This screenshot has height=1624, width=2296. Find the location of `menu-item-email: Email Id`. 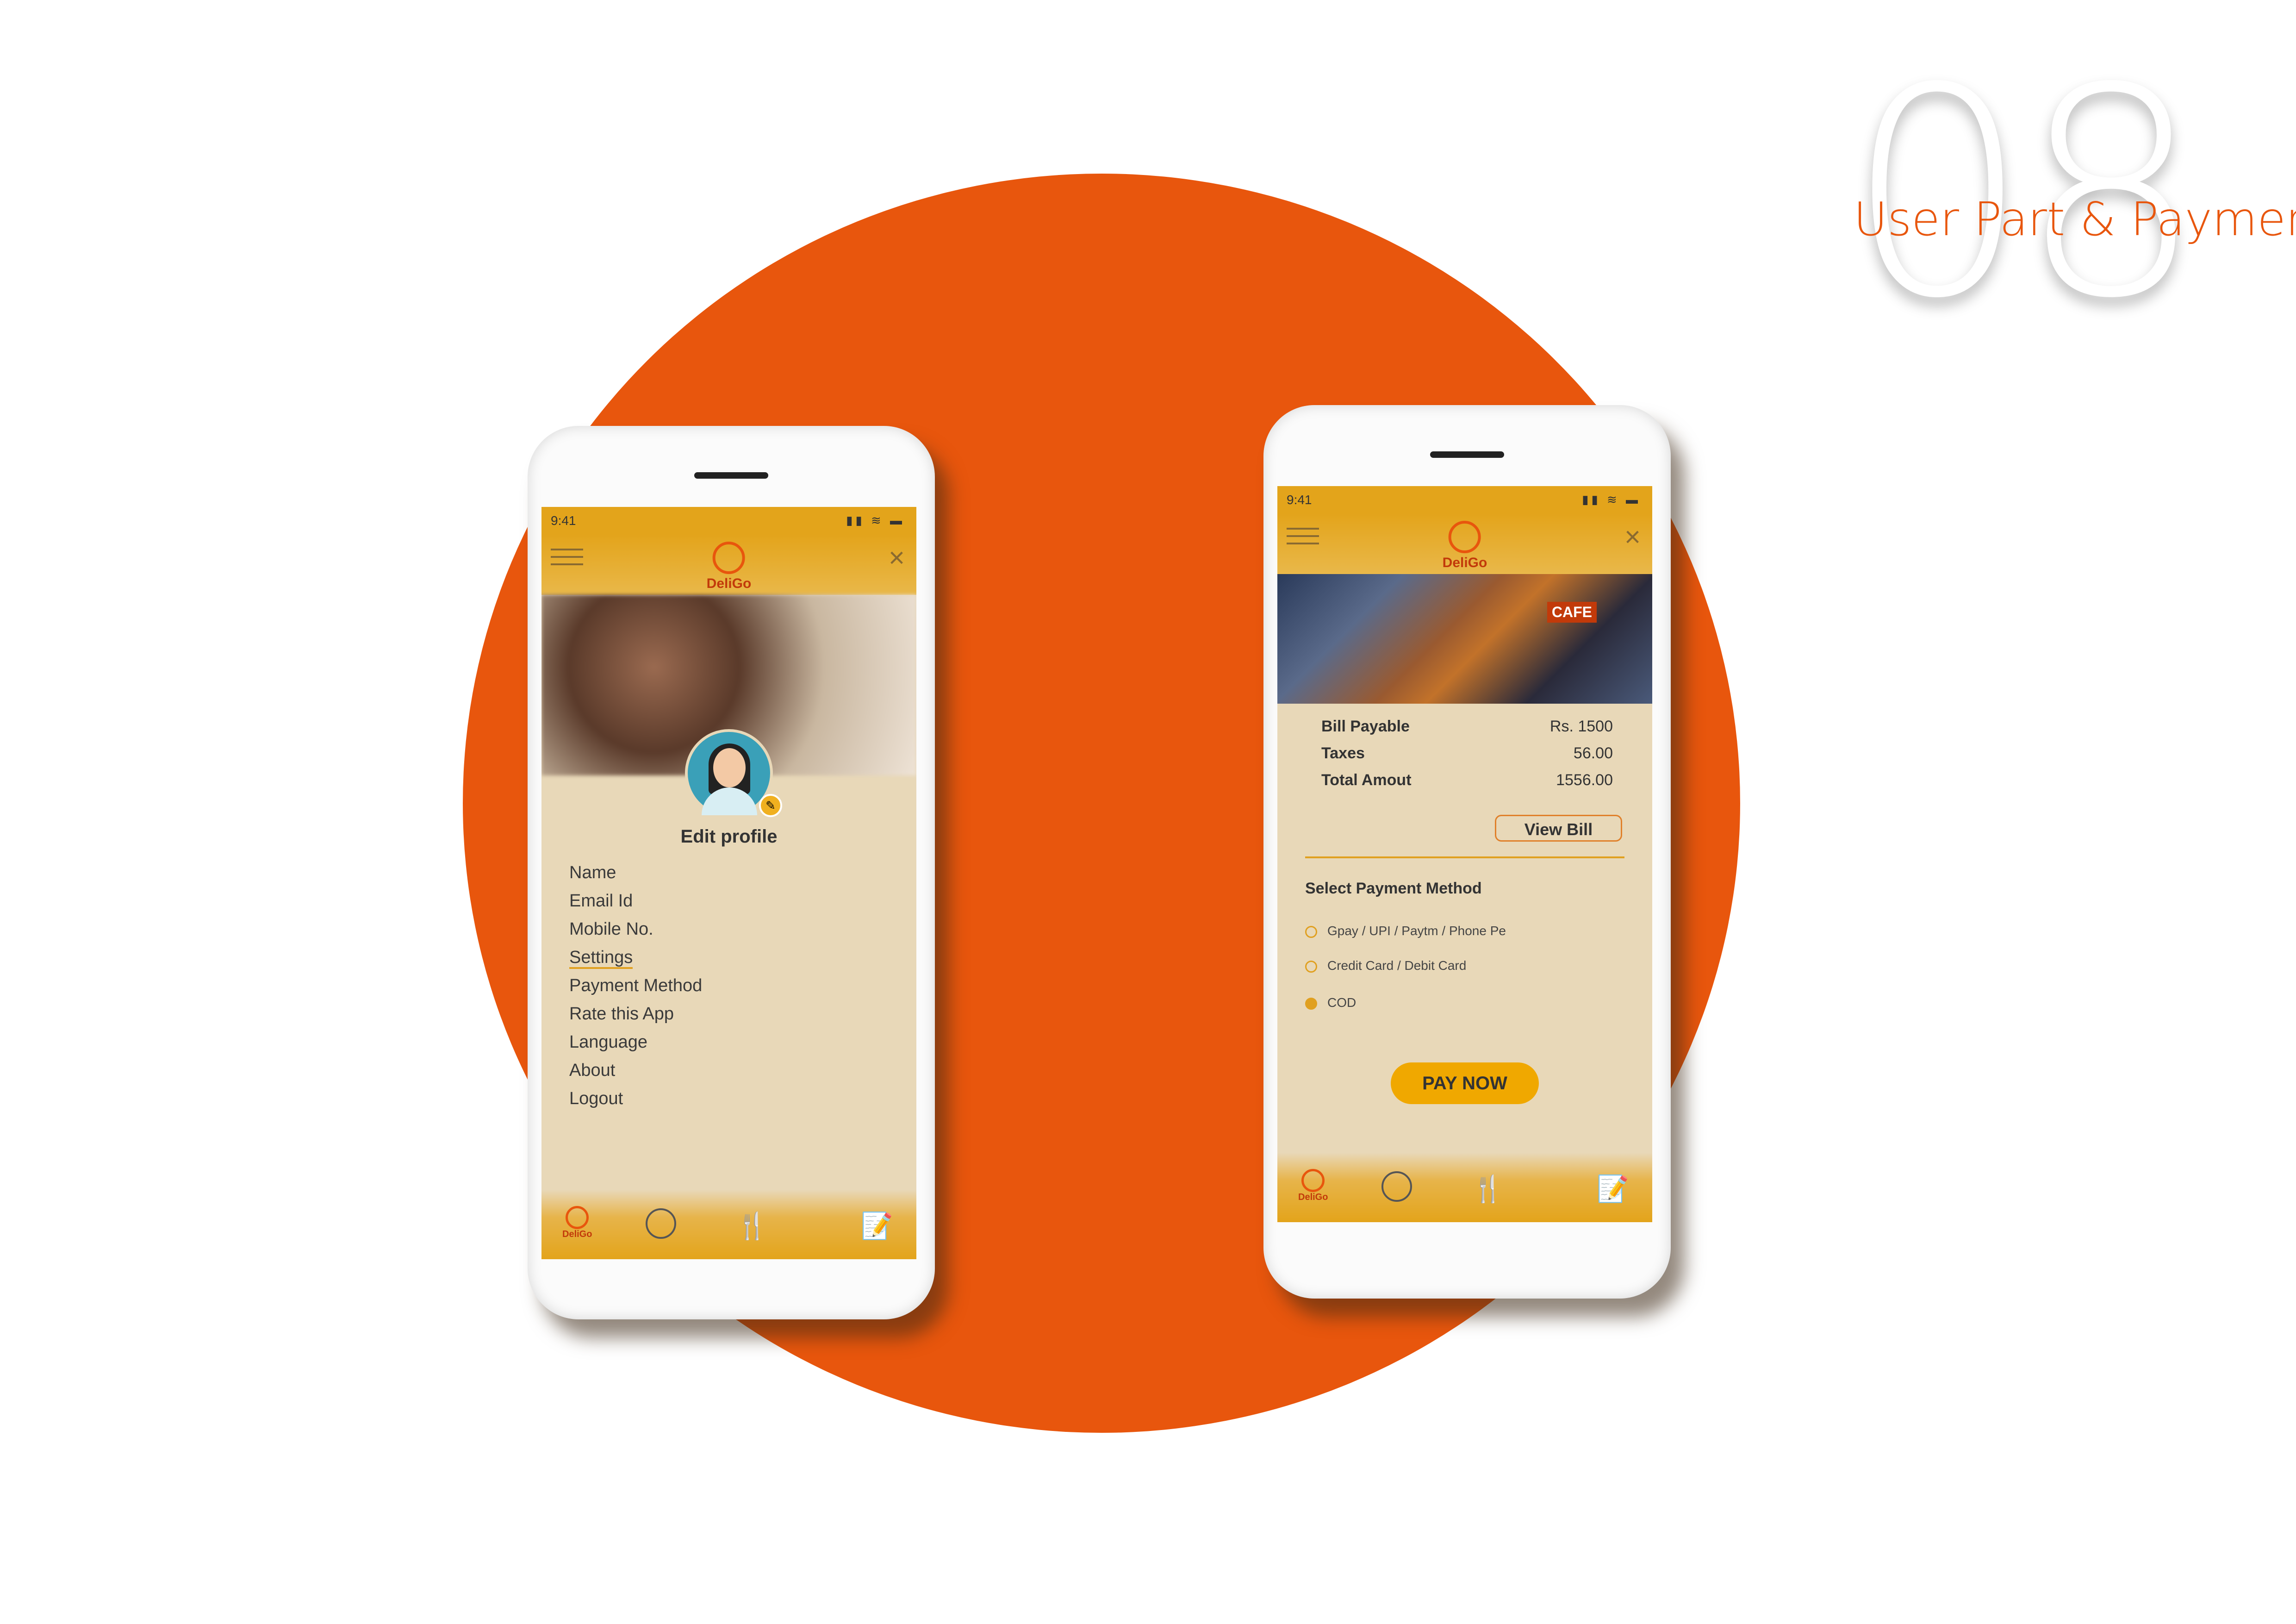

menu-item-email: Email Id is located at coordinates (635, 901).